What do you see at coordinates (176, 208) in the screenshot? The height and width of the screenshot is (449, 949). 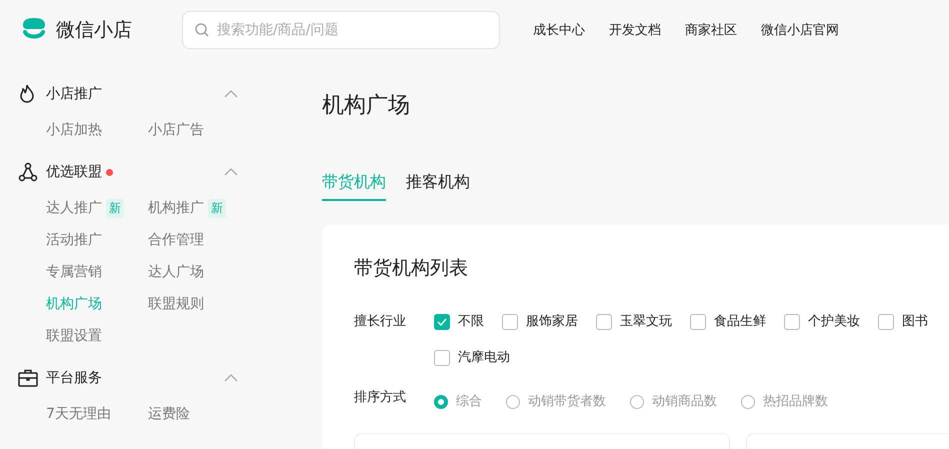 I see `sidebar-item: 机构推广` at bounding box center [176, 208].